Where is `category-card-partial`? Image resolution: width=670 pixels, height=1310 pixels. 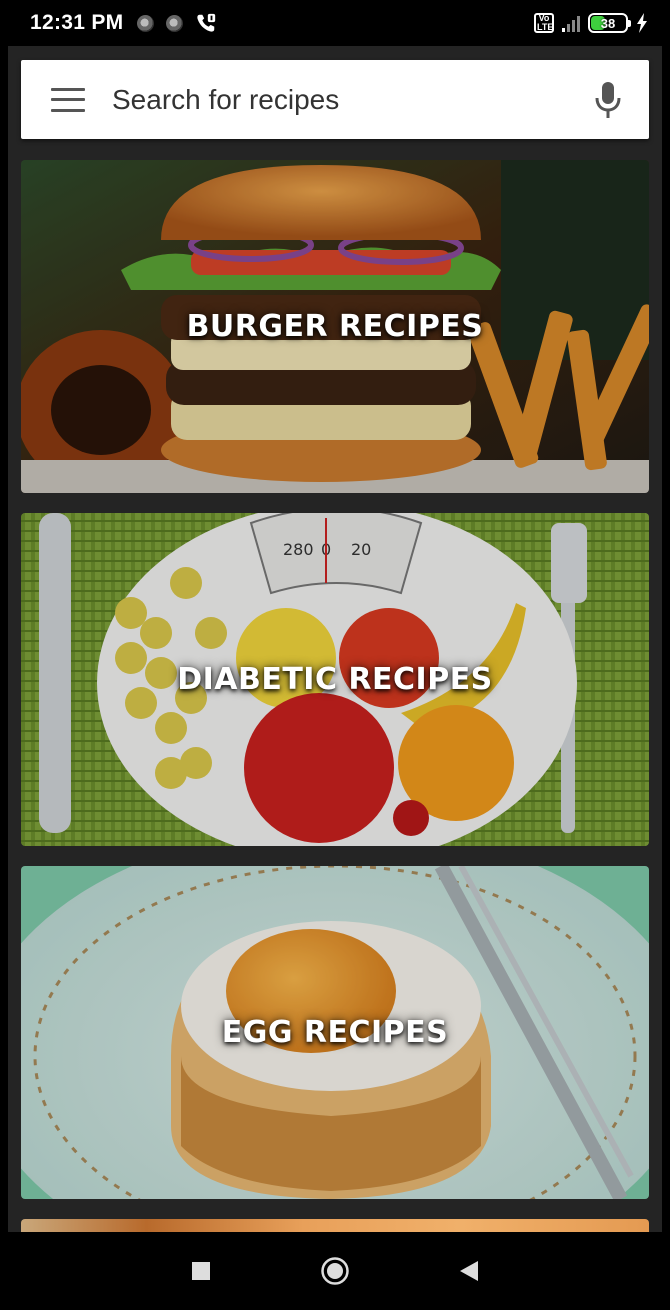 category-card-partial is located at coordinates (335, 1225).